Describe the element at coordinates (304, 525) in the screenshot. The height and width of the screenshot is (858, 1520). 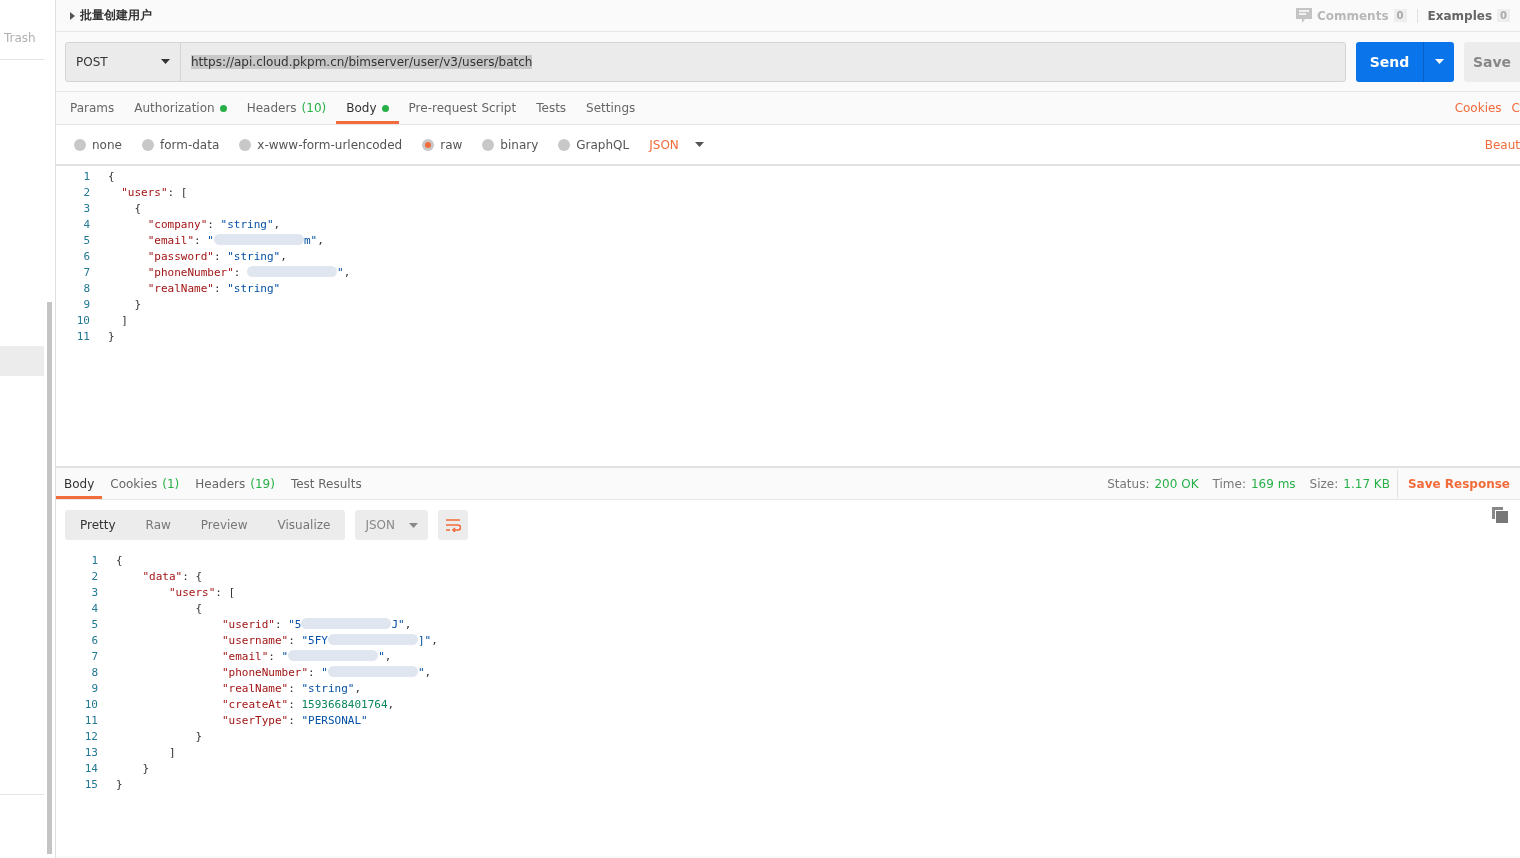
I see `view-tab: Visualize` at that location.